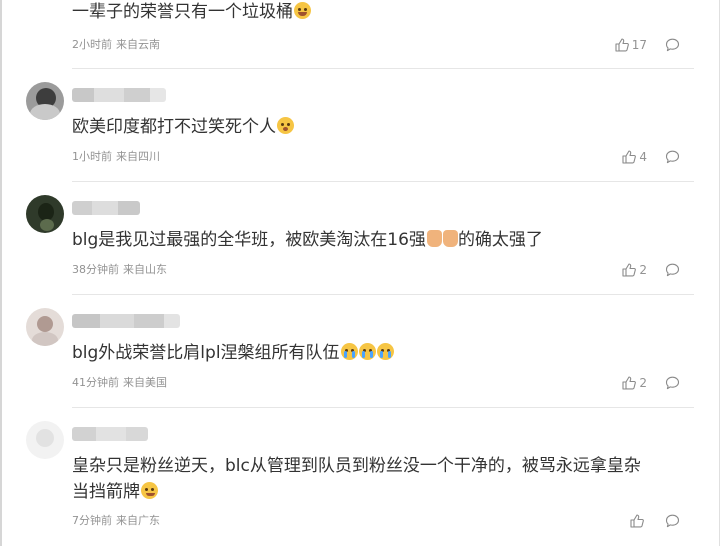  Describe the element at coordinates (1, 273) in the screenshot. I see `window-edge-left` at that location.